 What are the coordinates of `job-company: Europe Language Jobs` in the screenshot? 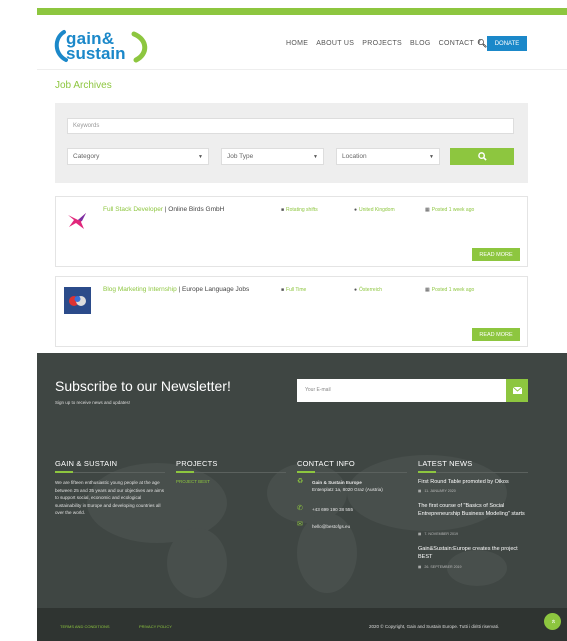 It's located at (216, 289).